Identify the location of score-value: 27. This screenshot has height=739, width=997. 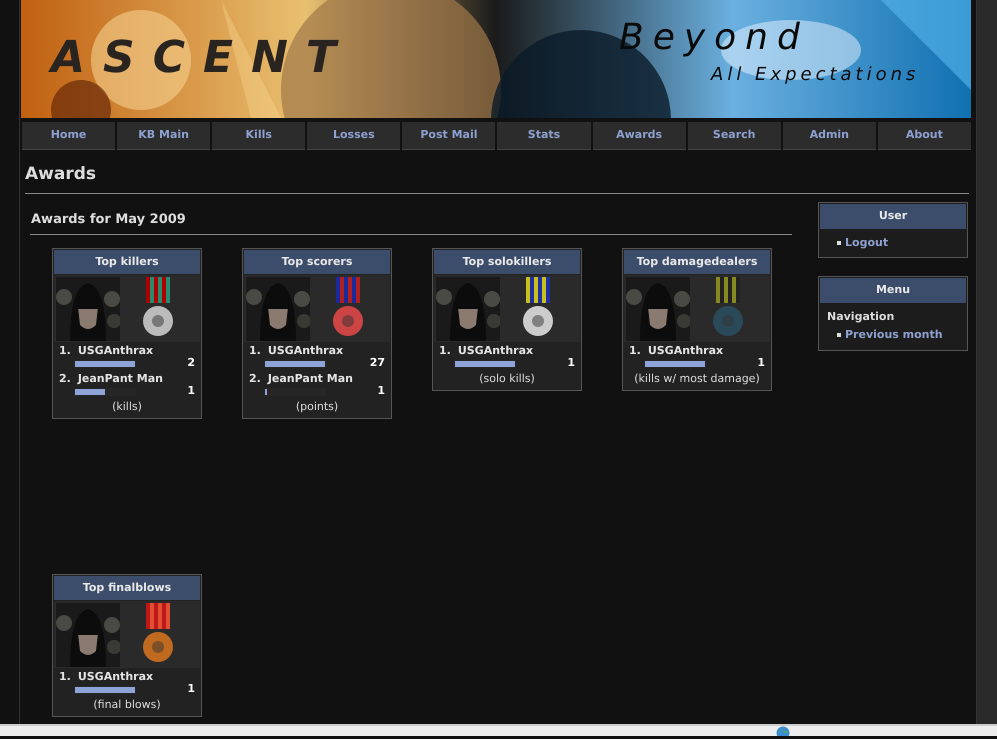
(377, 363).